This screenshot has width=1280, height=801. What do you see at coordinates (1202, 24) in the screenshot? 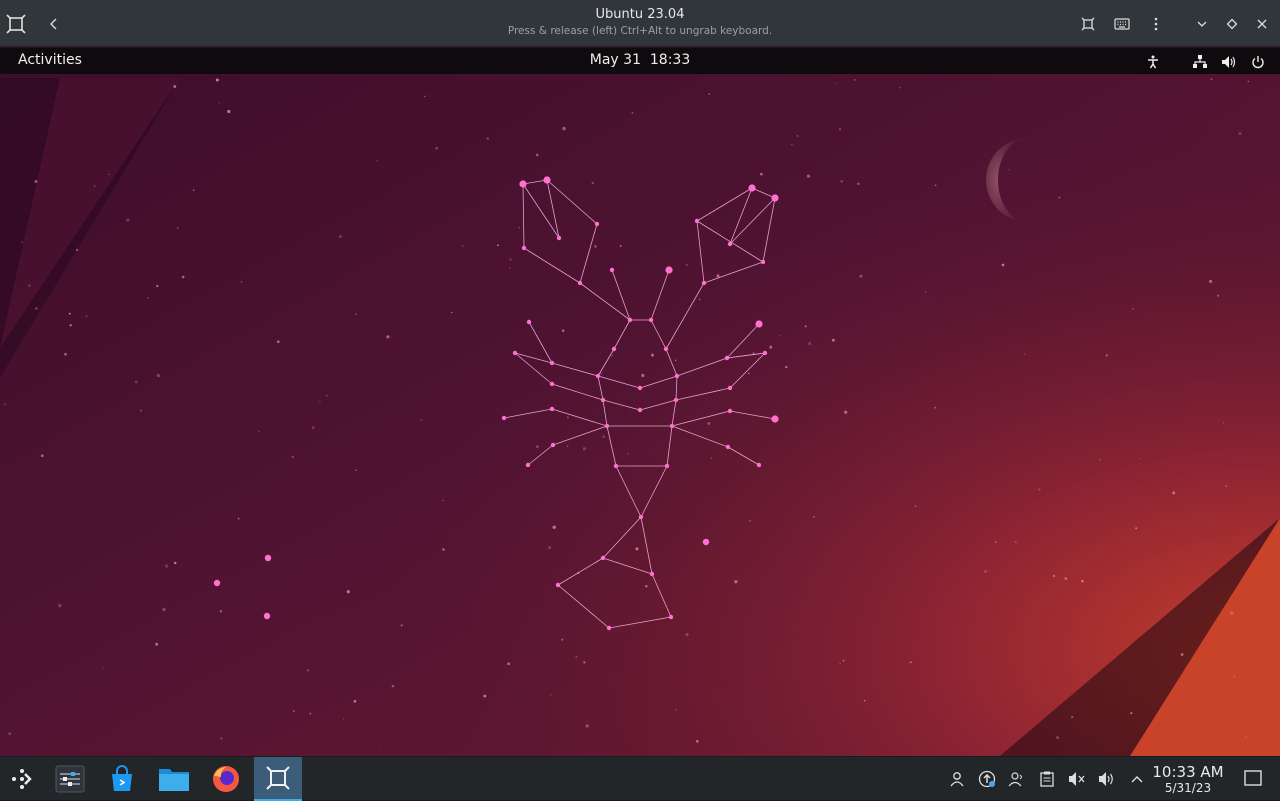
I see `minimize-icon` at bounding box center [1202, 24].